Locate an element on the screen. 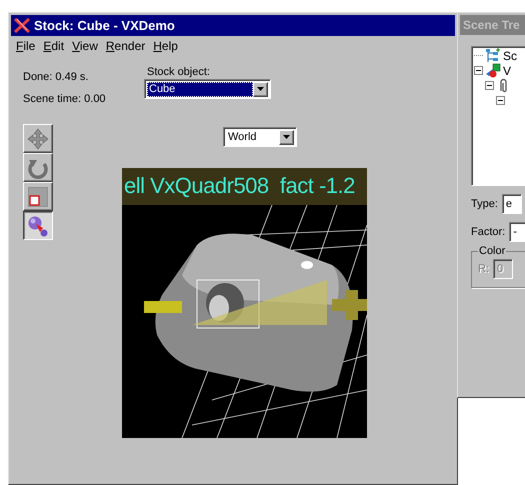  color-group-label: Color is located at coordinates (492, 251).